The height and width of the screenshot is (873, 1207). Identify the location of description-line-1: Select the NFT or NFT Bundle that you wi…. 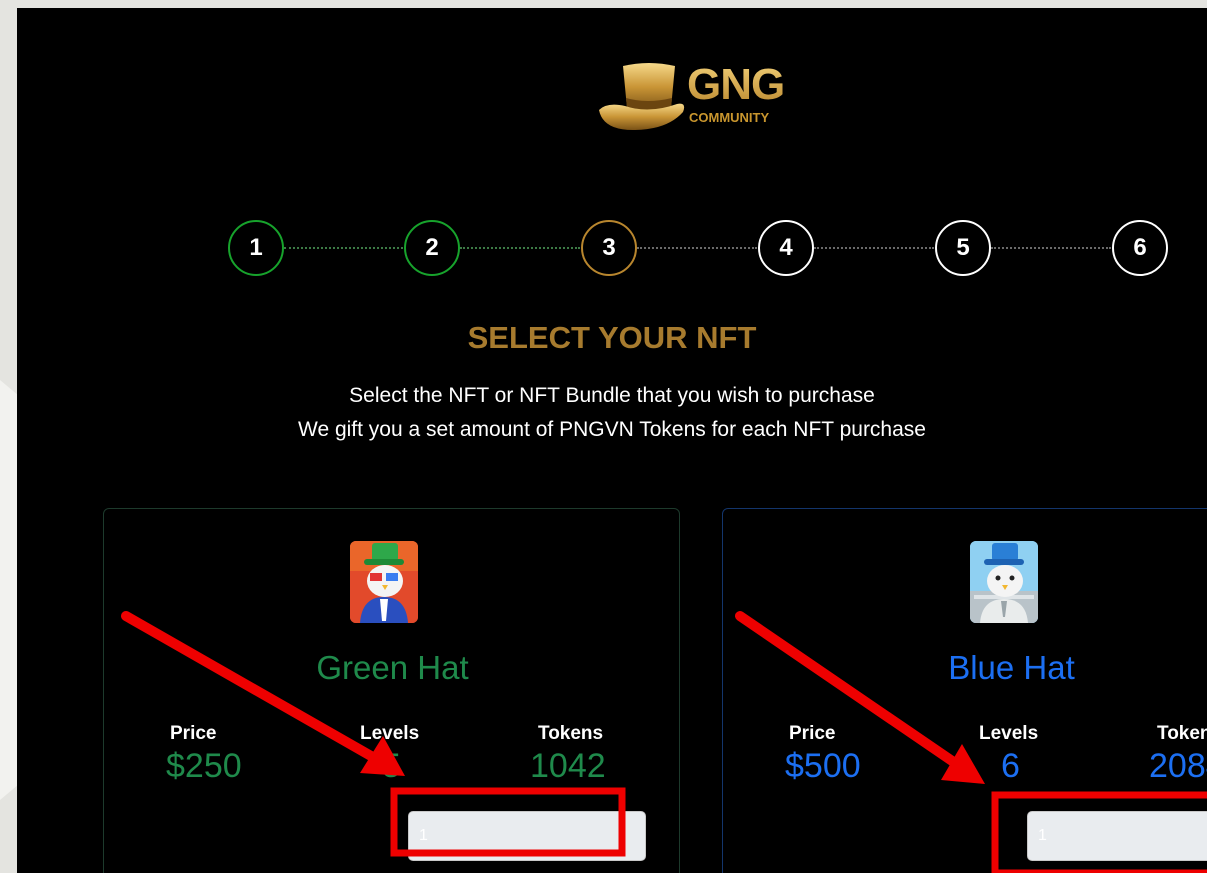
(612, 395).